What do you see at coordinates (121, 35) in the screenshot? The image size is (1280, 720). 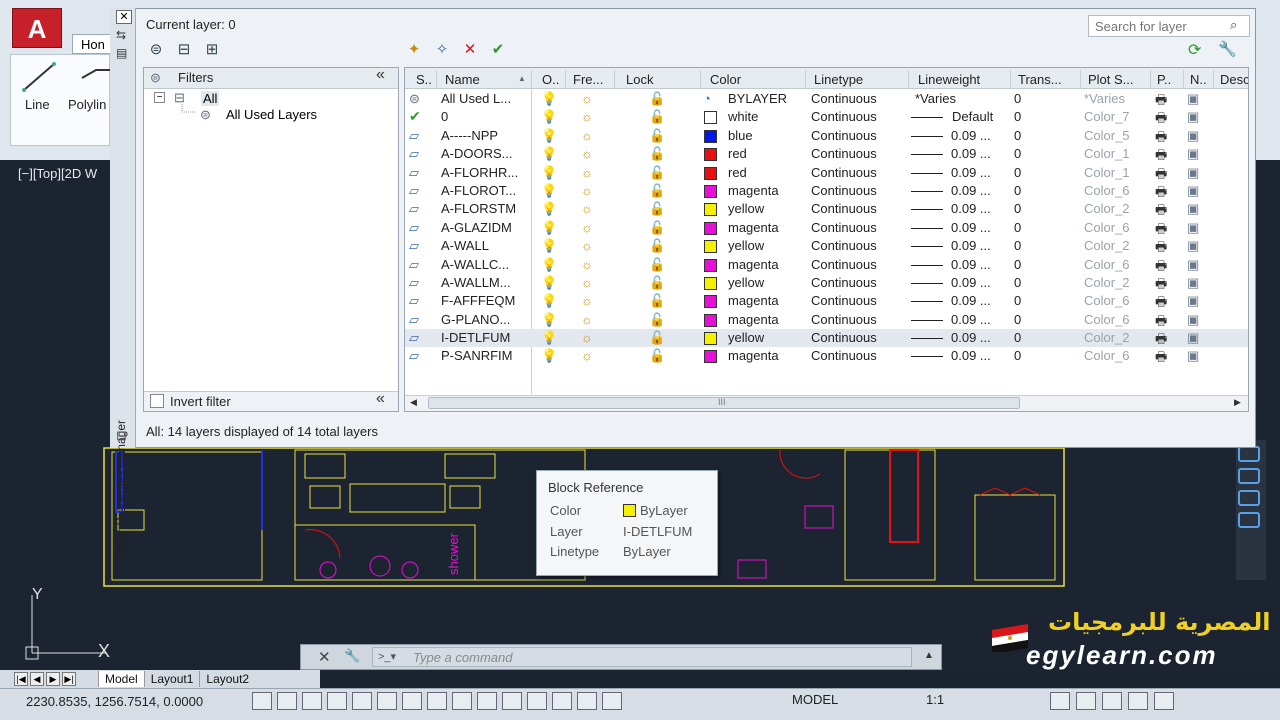 I see `autohide-icon: ⇆` at bounding box center [121, 35].